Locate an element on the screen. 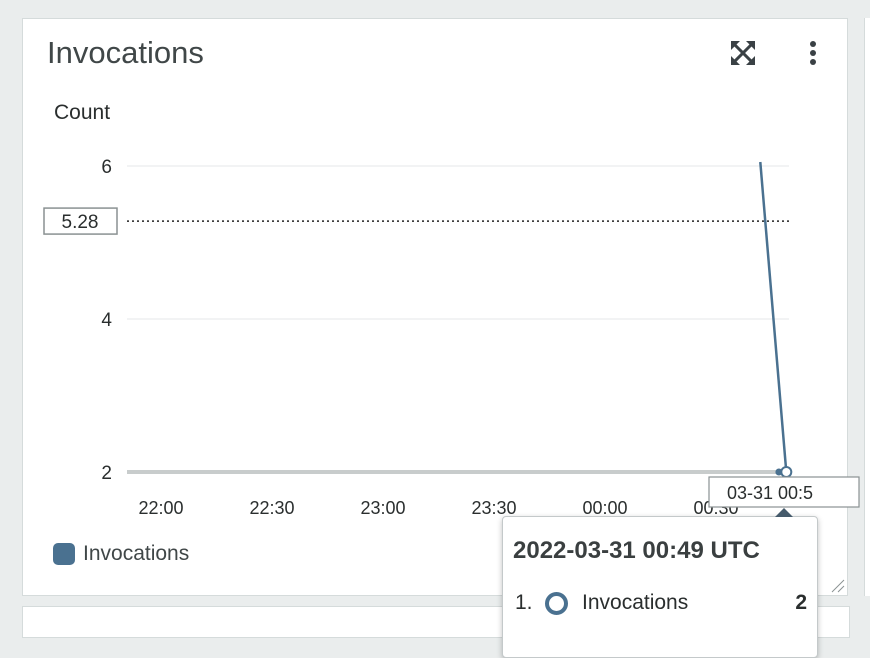 This screenshot has height=658, width=870. tooltip-pointer is located at coordinates (784, 512).